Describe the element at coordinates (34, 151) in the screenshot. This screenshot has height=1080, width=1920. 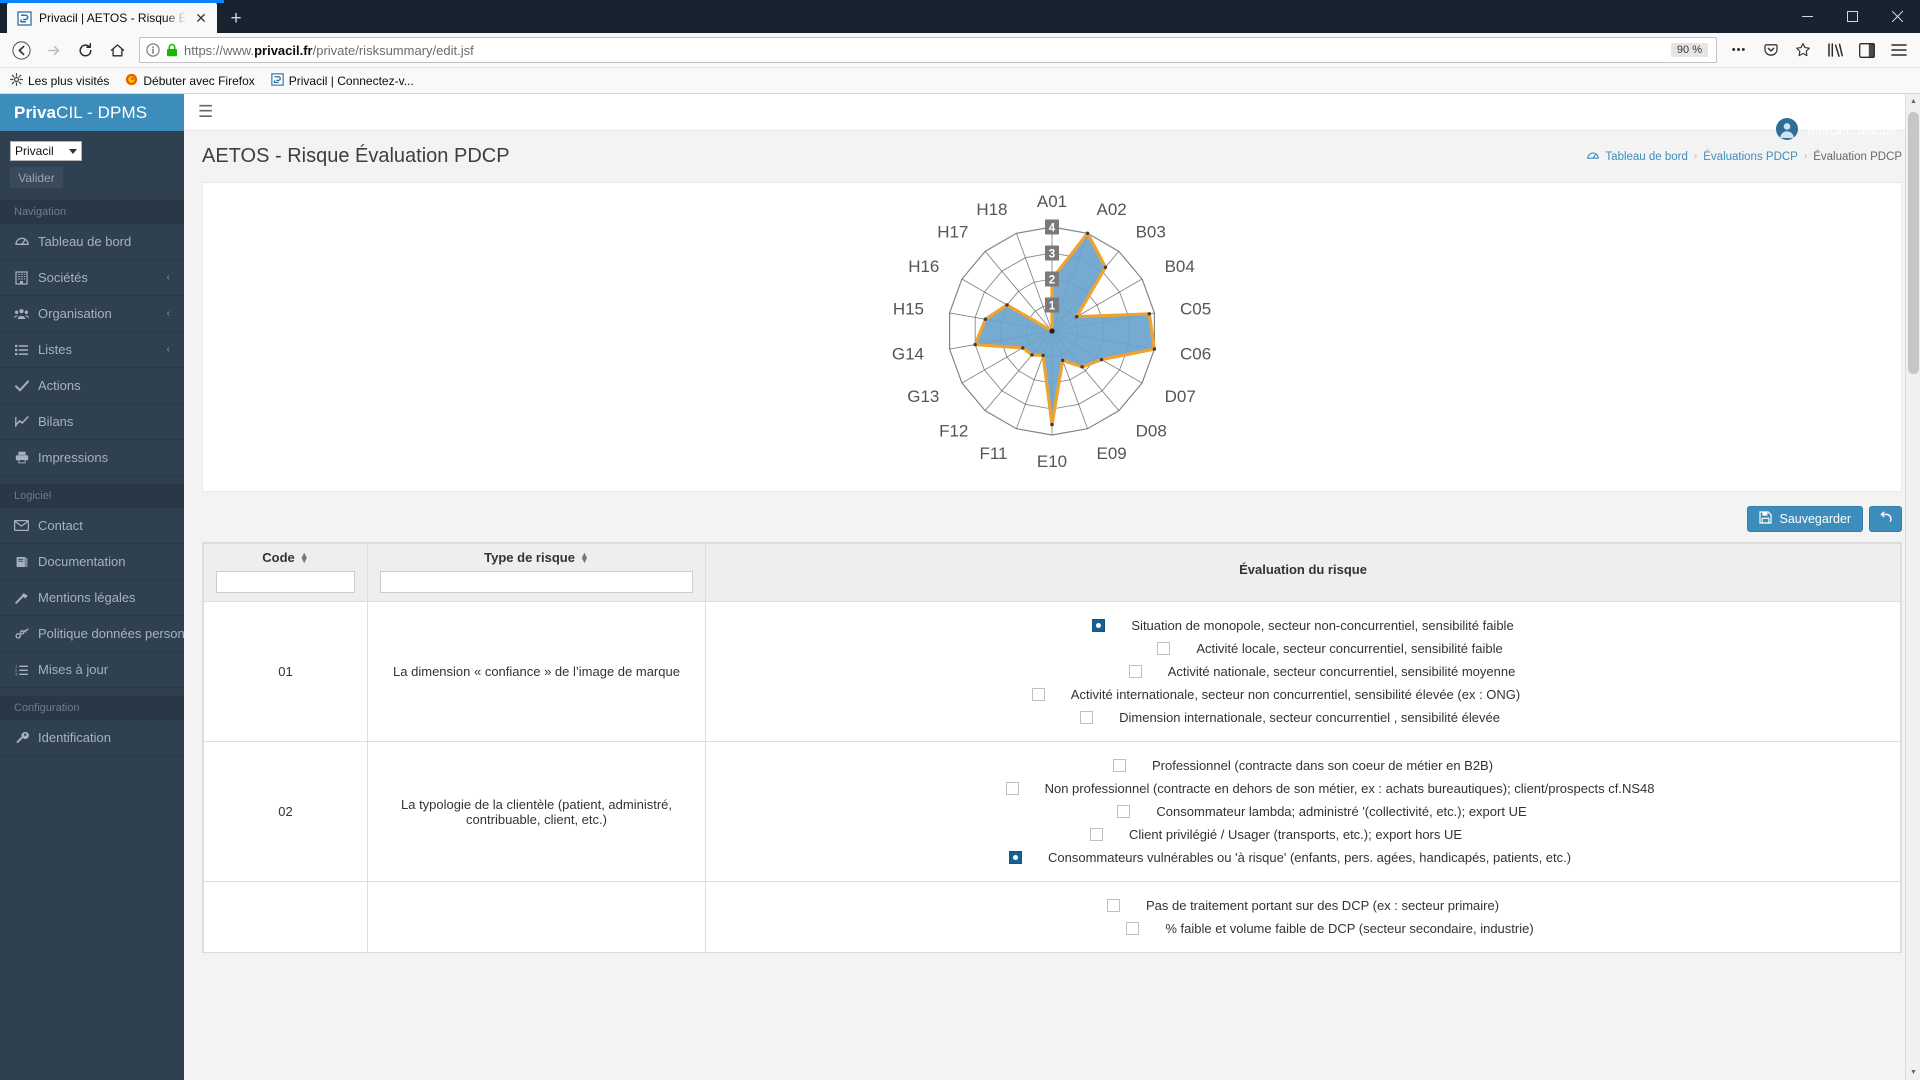
I see `company-select-value: Privacil` at that location.